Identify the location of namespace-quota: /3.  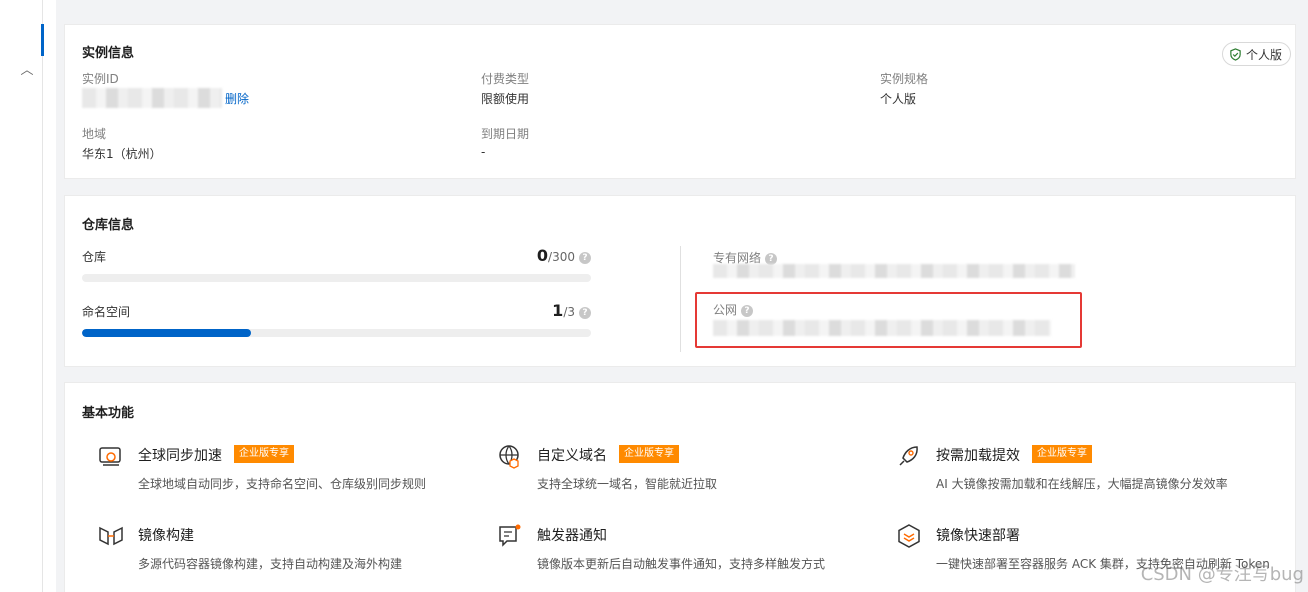
(569, 312).